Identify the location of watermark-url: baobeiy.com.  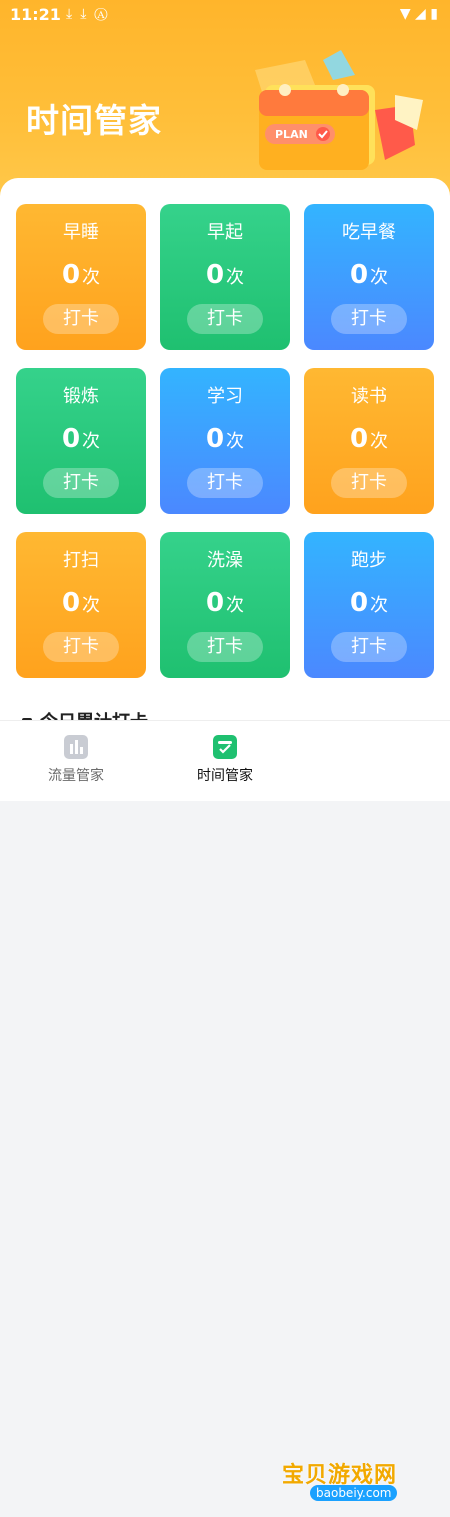
(354, 1493).